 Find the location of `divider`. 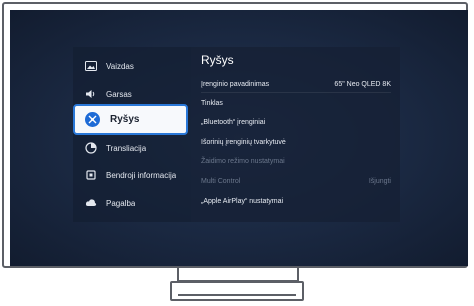

divider is located at coordinates (296, 92).